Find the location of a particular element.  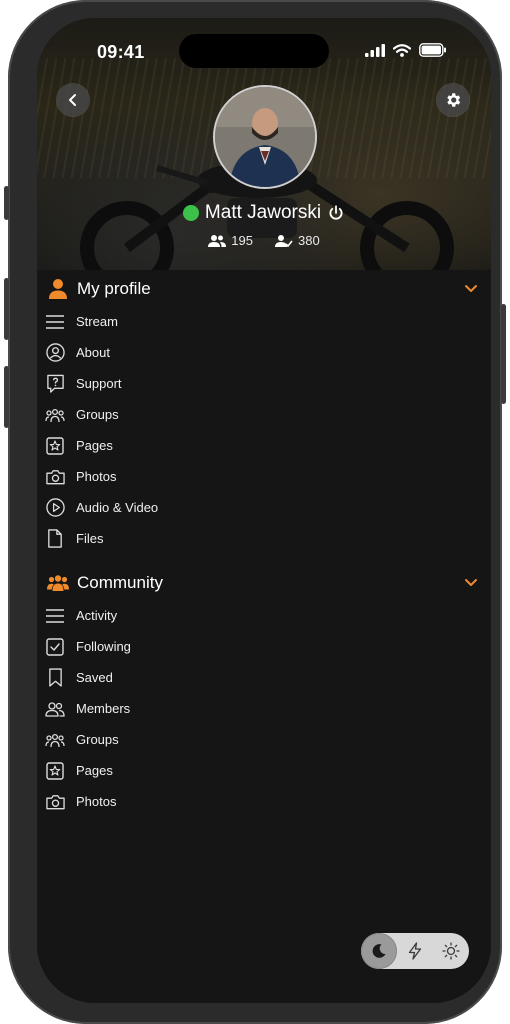

members-icon is located at coordinates (55, 709).